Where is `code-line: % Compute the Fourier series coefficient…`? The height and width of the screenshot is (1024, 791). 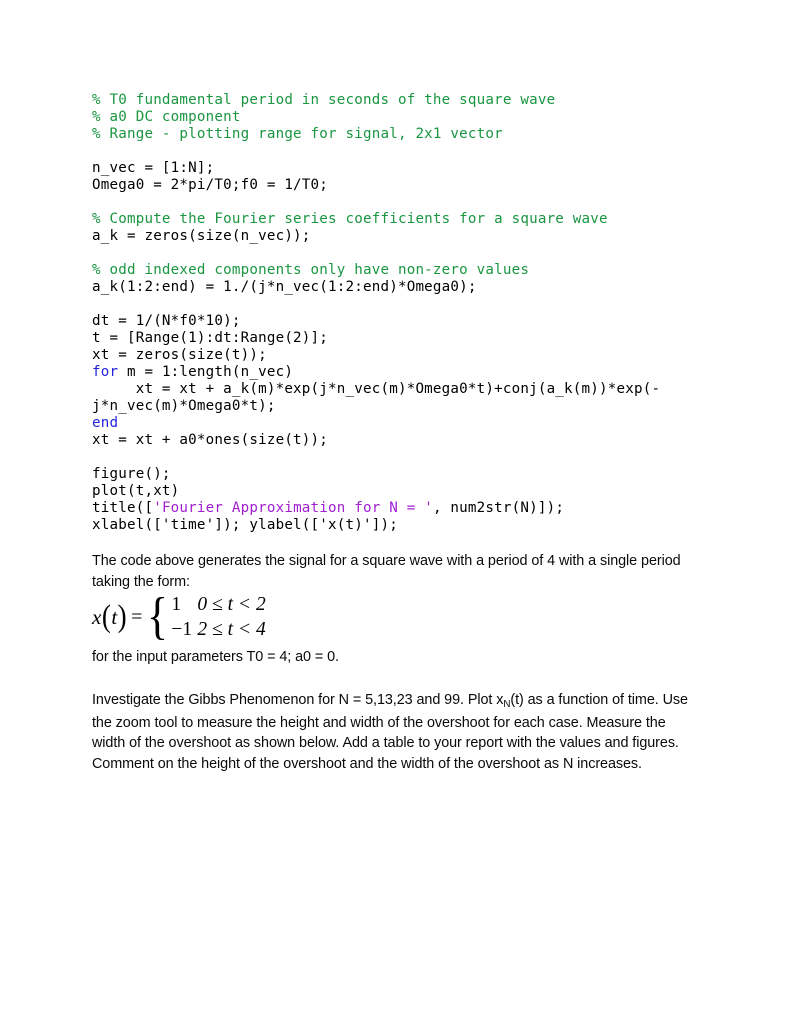
code-line: % Compute the Fourier series coefficient… is located at coordinates (402, 219).